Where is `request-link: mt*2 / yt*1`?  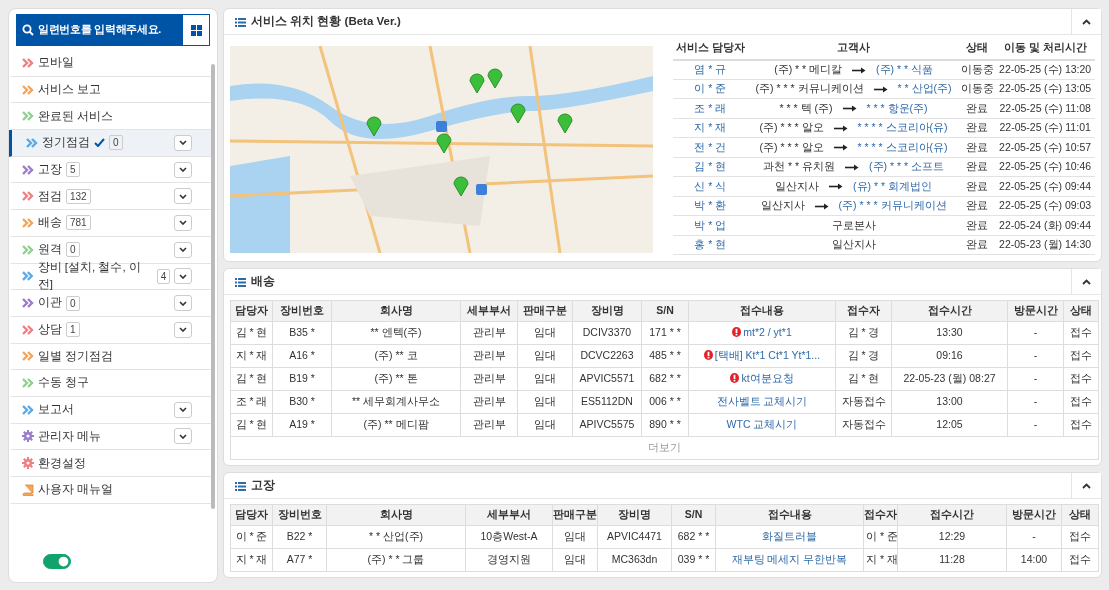
request-link: mt*2 / yt*1 is located at coordinates (767, 332).